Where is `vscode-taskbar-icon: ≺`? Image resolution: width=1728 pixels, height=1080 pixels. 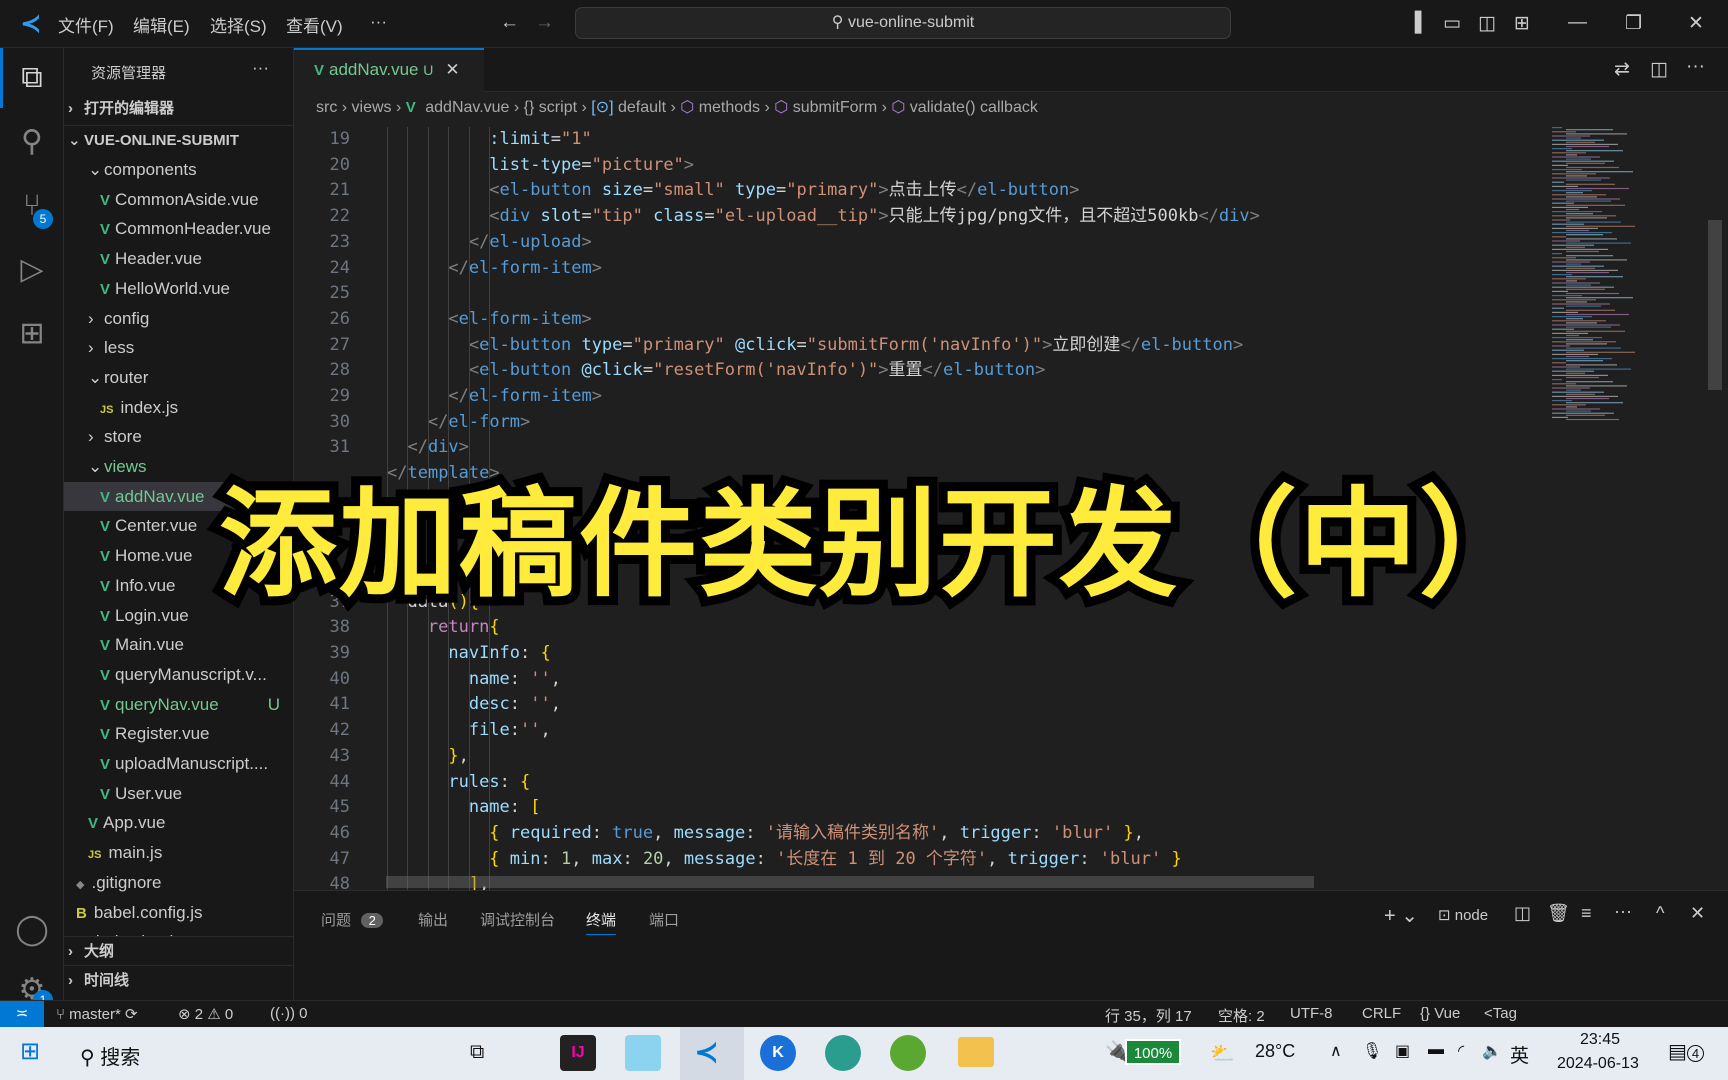 vscode-taskbar-icon: ≺ is located at coordinates (712, 1053).